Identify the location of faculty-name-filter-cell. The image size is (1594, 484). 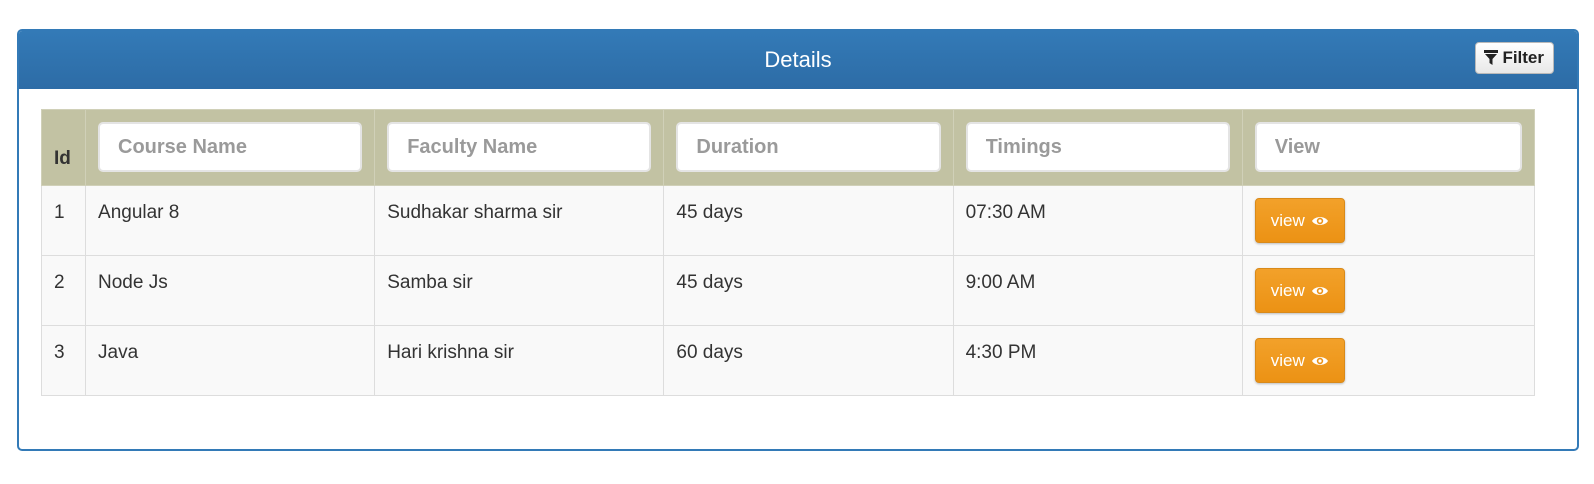
(519, 147).